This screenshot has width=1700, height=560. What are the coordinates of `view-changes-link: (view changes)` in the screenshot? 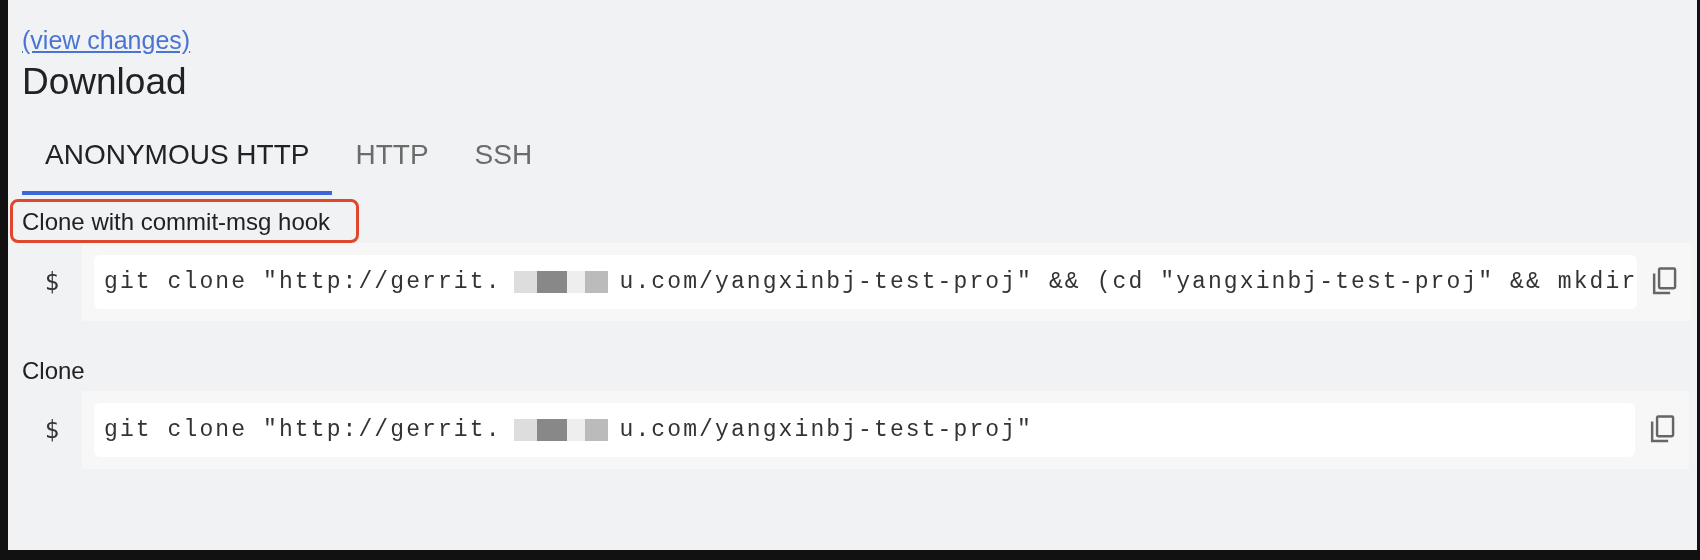 It's located at (106, 40).